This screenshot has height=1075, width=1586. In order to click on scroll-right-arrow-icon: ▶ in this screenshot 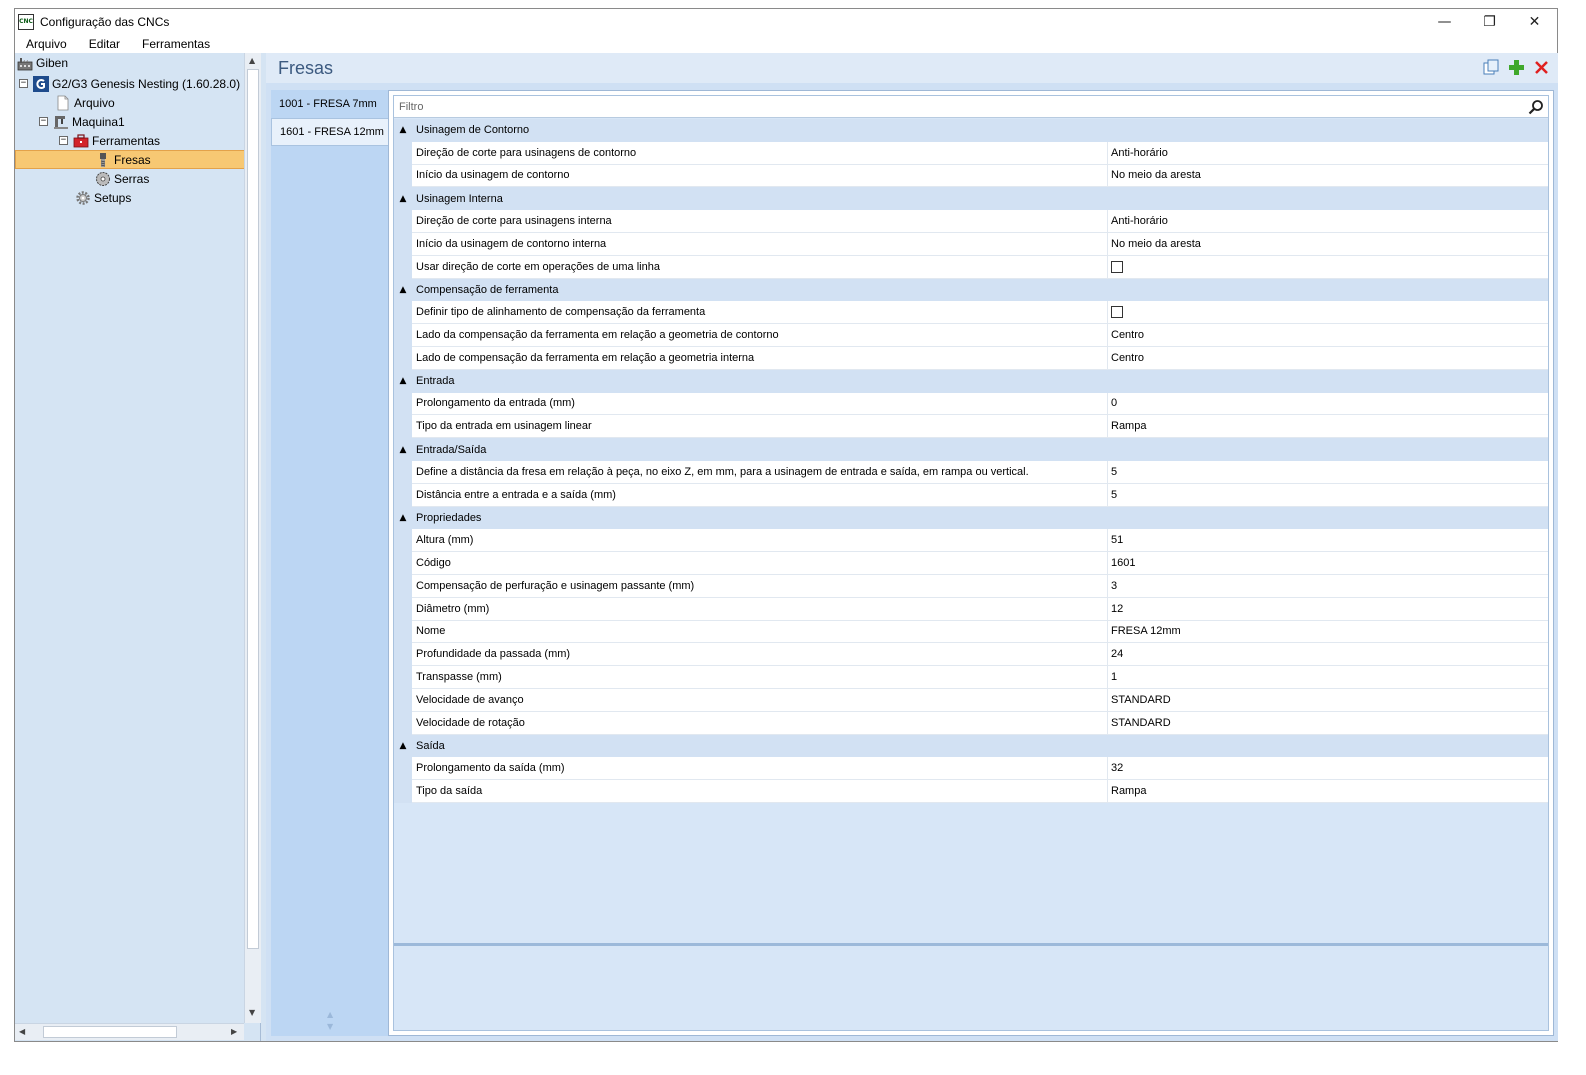, I will do `click(234, 1031)`.